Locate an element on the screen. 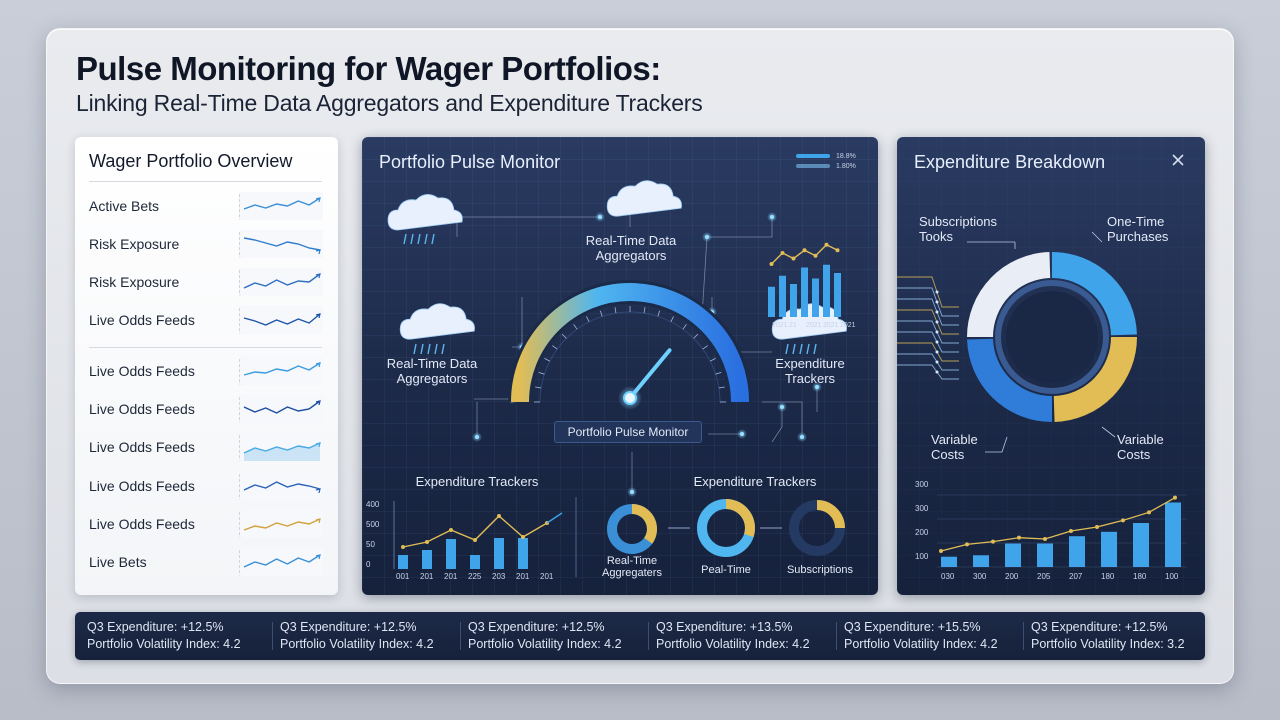 The image size is (1280, 720). leader-line is located at coordinates (1108, 432).